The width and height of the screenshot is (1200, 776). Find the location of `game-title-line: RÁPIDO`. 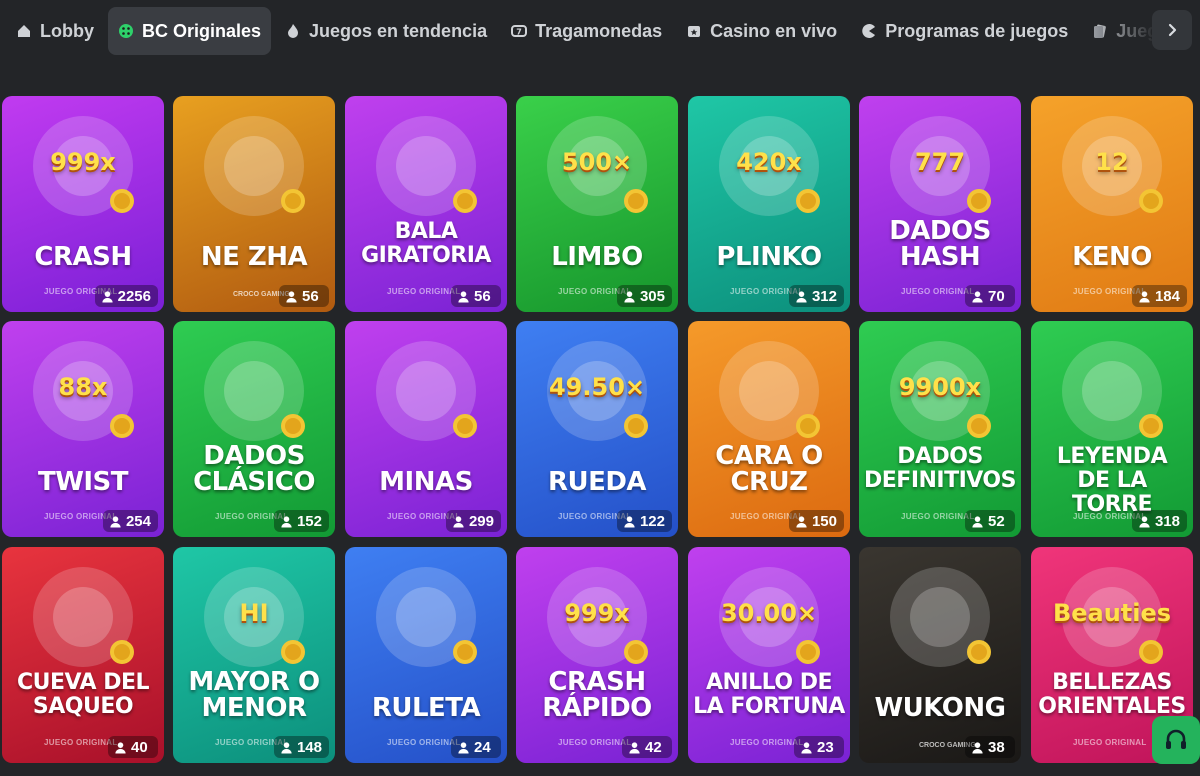

game-title-line: RÁPIDO is located at coordinates (597, 708).